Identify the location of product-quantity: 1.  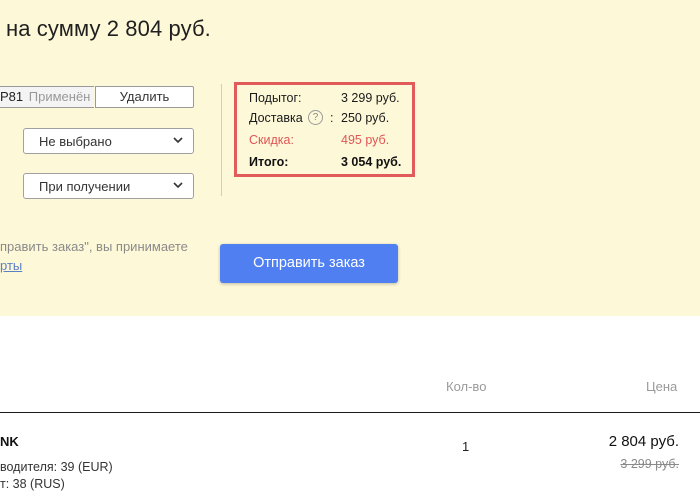
(466, 446).